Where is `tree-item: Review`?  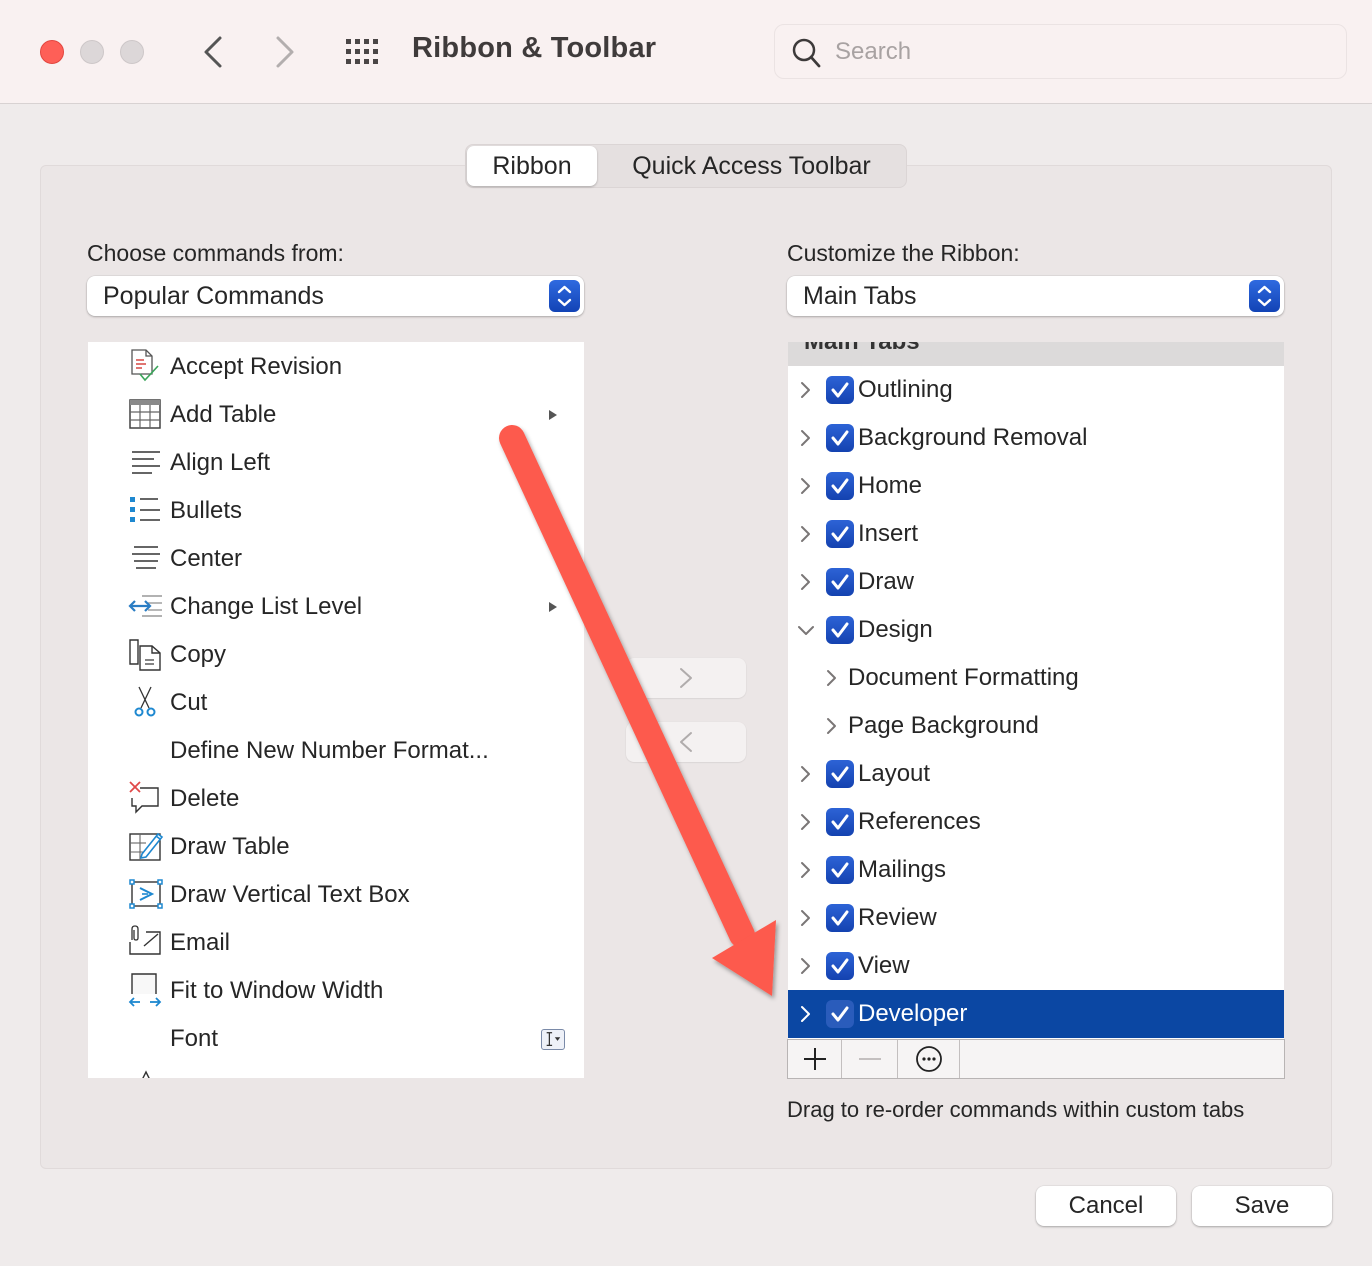 tree-item: Review is located at coordinates (1036, 918).